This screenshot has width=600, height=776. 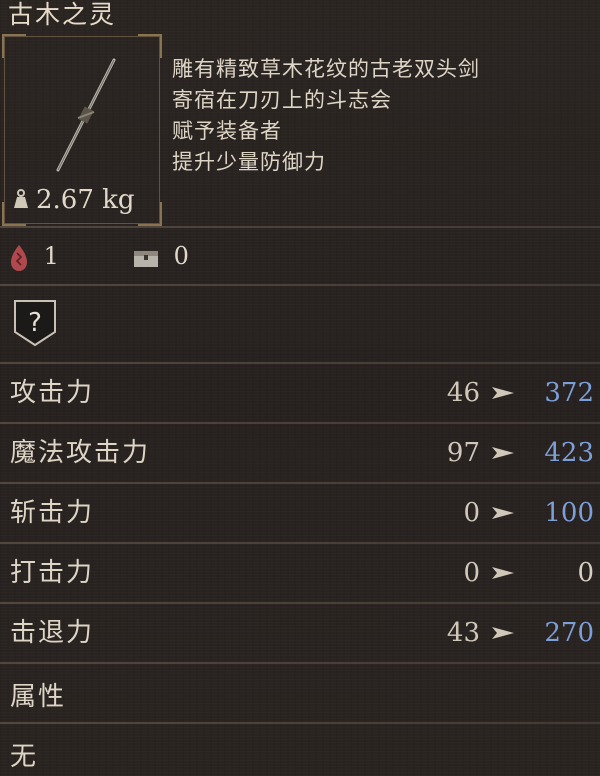 I want to click on description-line: 赋予装备者, so click(x=227, y=131).